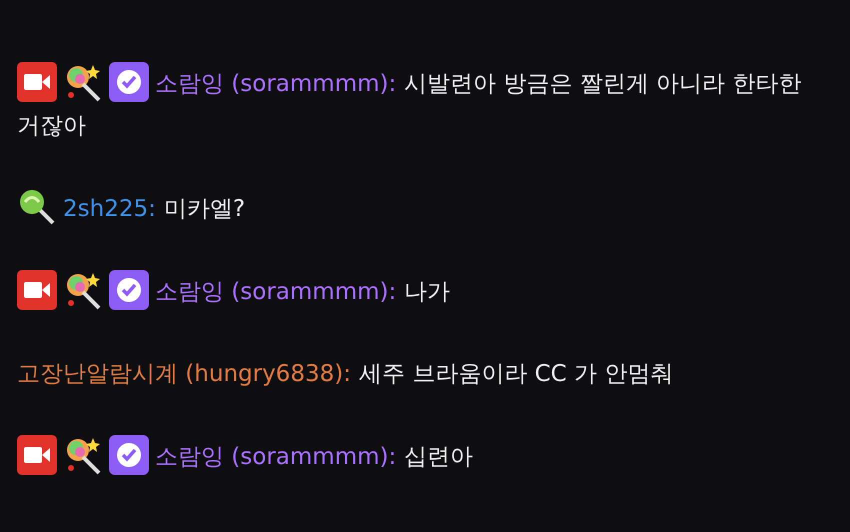 The width and height of the screenshot is (850, 532). What do you see at coordinates (516, 374) in the screenshot?
I see `message-text: 세주 브라움이라 CC 가 안멈춰` at bounding box center [516, 374].